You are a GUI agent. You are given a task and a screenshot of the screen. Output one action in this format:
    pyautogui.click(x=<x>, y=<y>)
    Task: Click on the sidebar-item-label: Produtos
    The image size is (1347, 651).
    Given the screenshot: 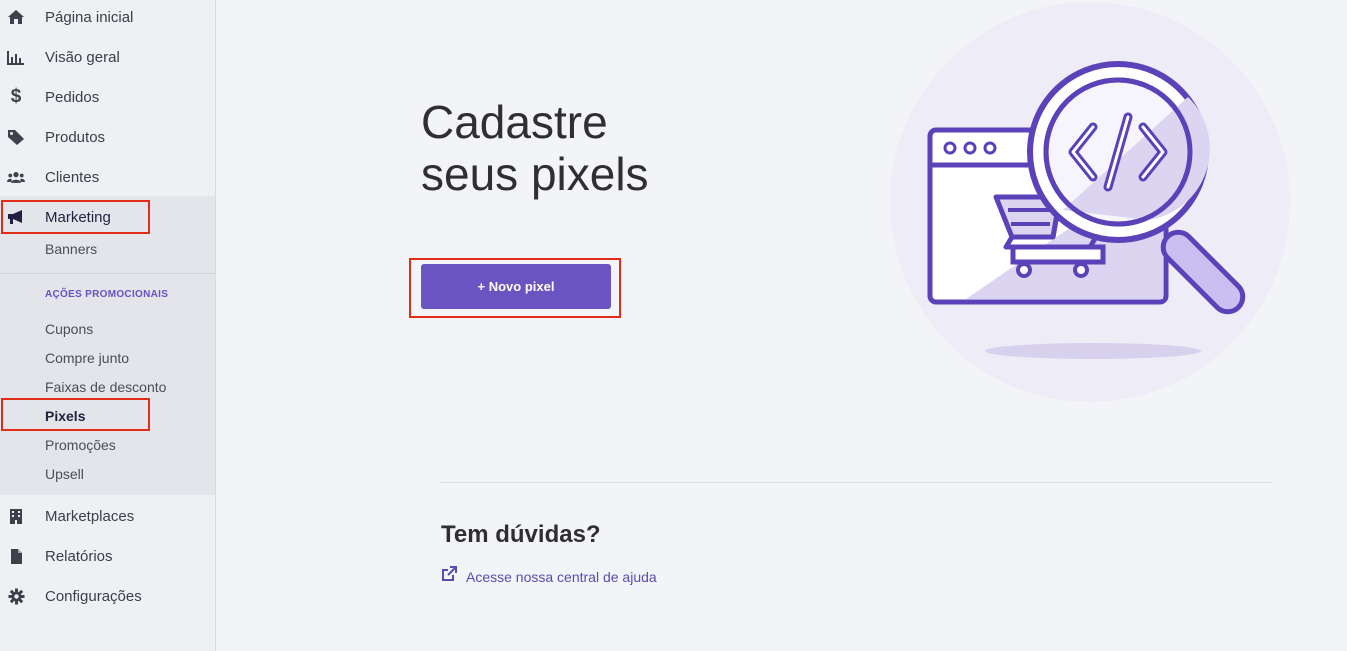 What is the action you would take?
    pyautogui.click(x=75, y=137)
    